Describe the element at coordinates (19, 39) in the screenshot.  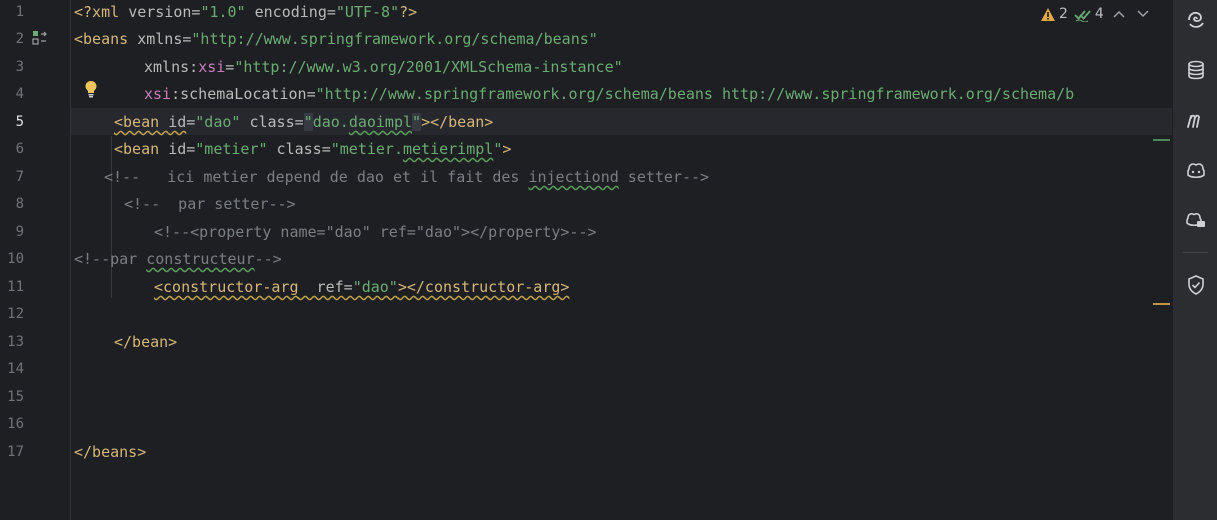
I see `line-number: 2` at that location.